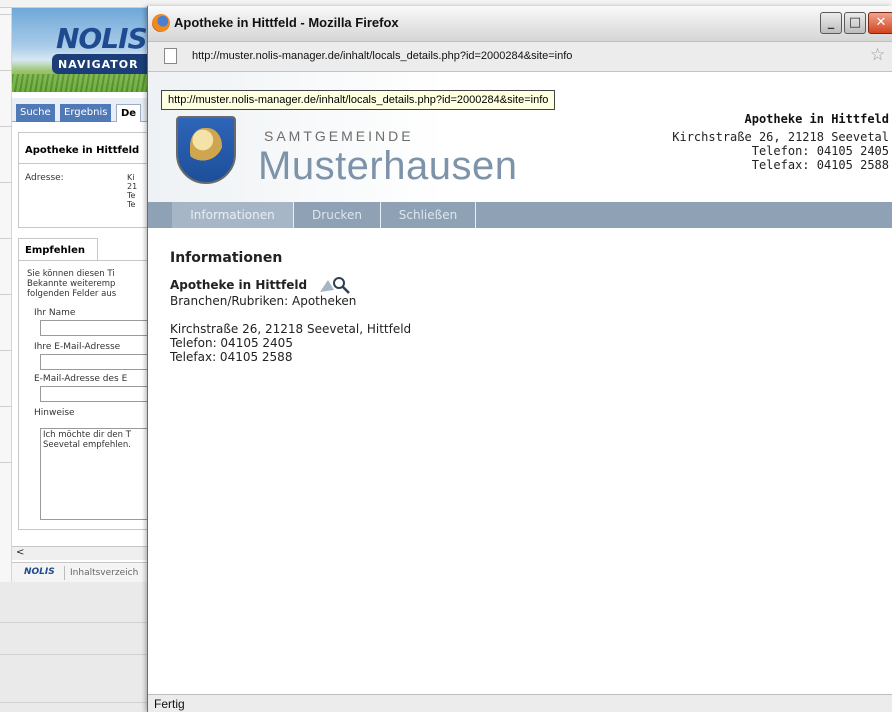  What do you see at coordinates (263, 301) in the screenshot?
I see `category-text: Branchen/Rubriken: Apotheken` at bounding box center [263, 301].